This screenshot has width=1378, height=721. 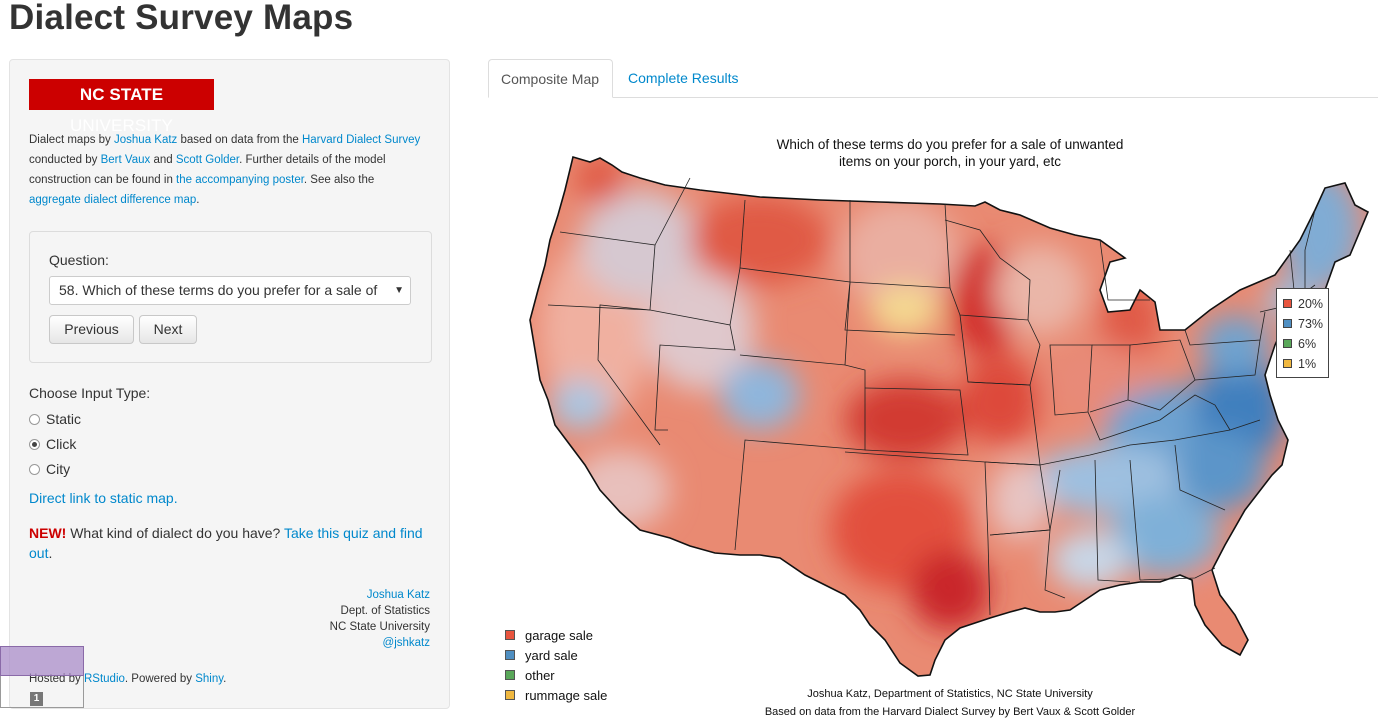 I want to click on percentage-row: 6%, so click(x=1302, y=344).